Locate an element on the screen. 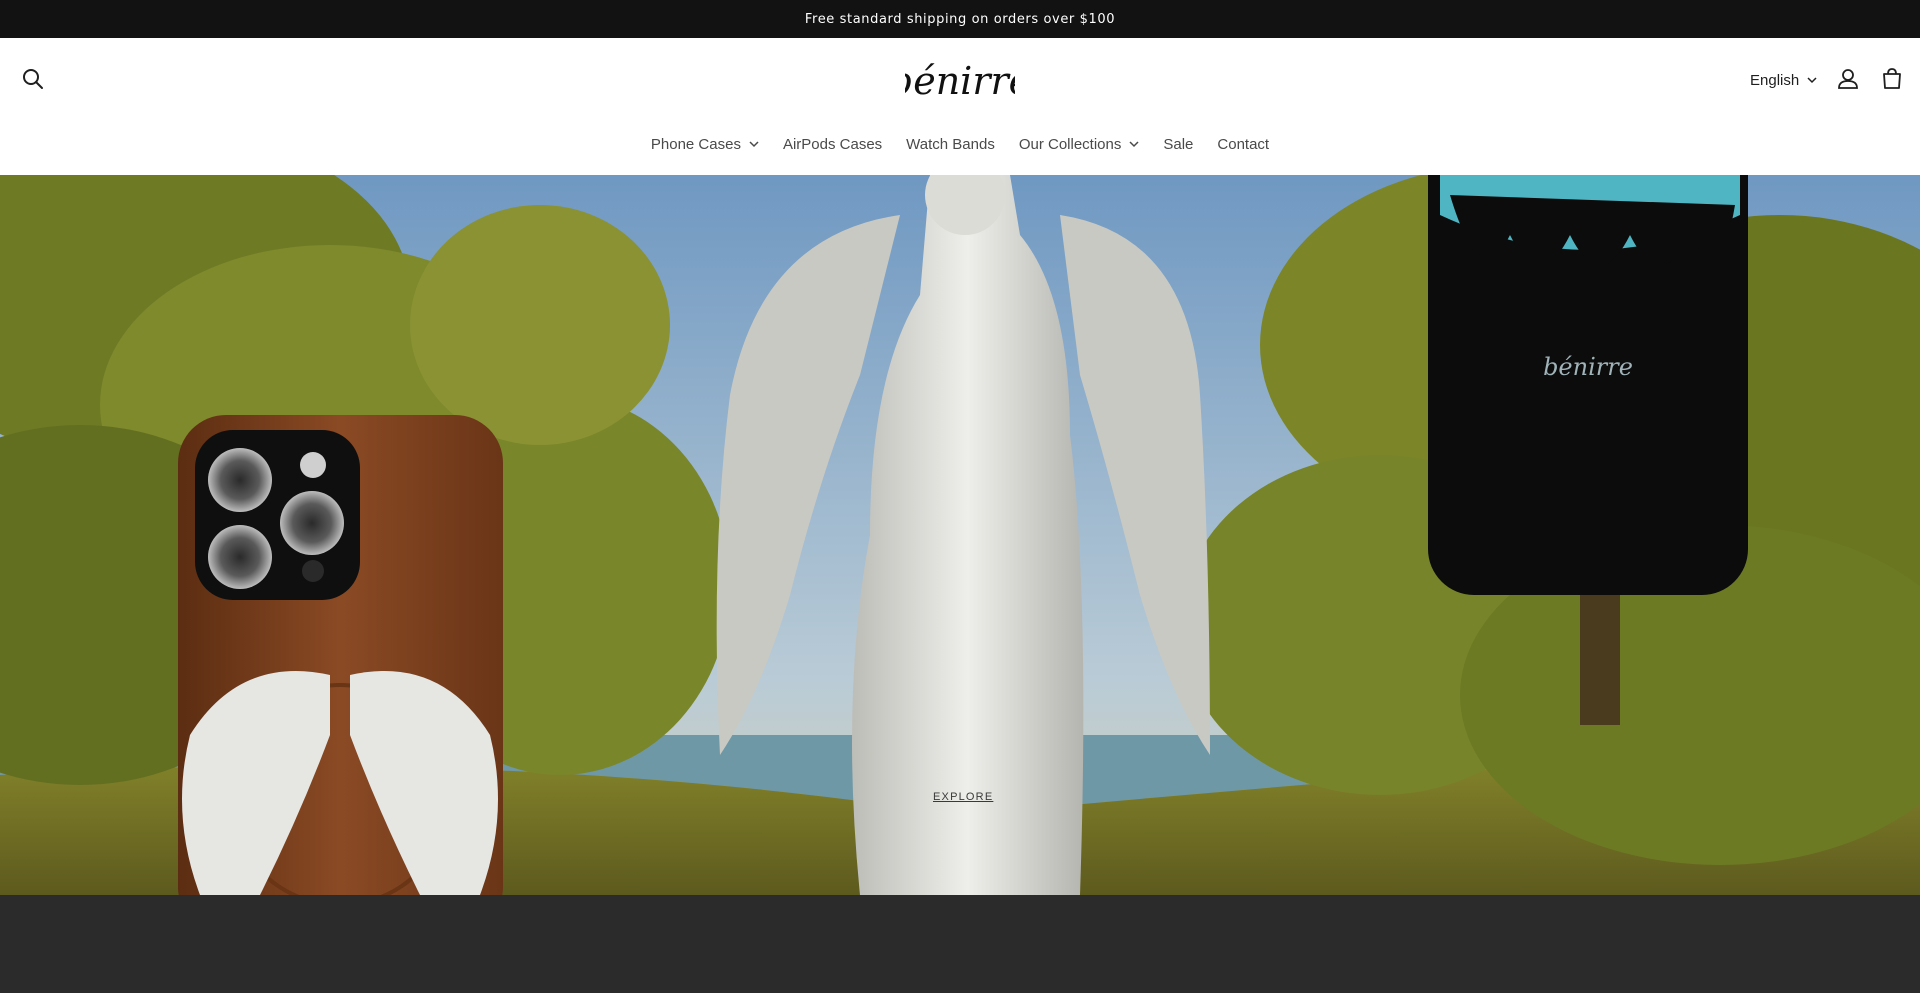 Image resolution: width=1920 pixels, height=993 pixels. search-button is located at coordinates (33, 79).